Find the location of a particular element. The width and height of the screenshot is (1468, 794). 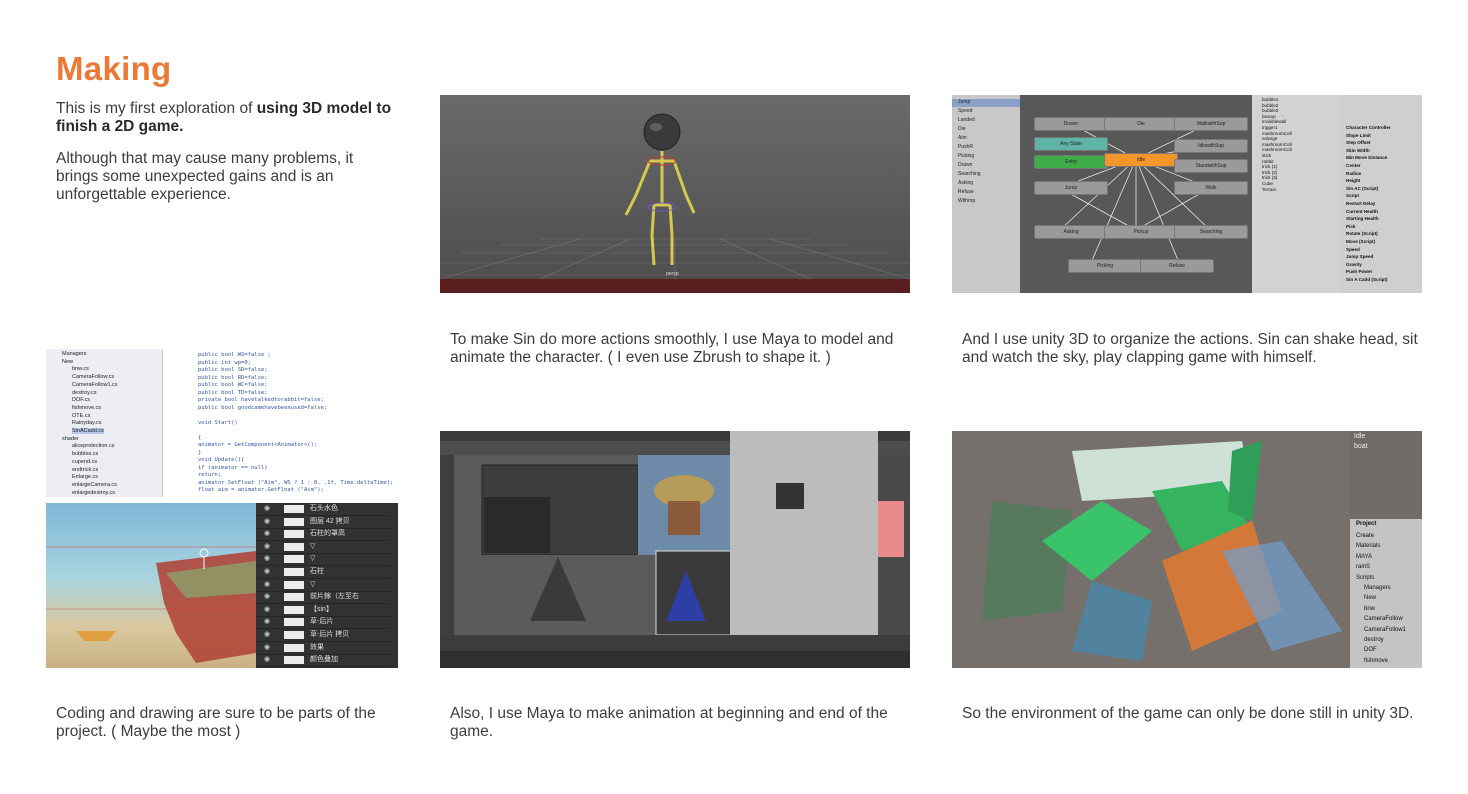

hierarchy-item: bubble3 is located at coordinates (1270, 110).